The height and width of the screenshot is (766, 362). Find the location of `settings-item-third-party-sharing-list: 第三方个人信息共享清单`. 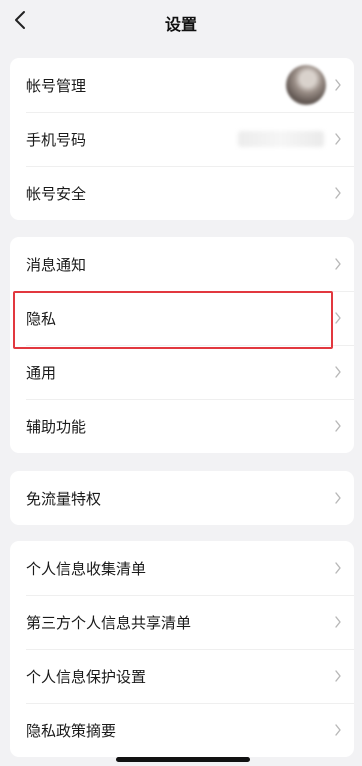

settings-item-third-party-sharing-list: 第三方个人信息共享清单 is located at coordinates (182, 622).